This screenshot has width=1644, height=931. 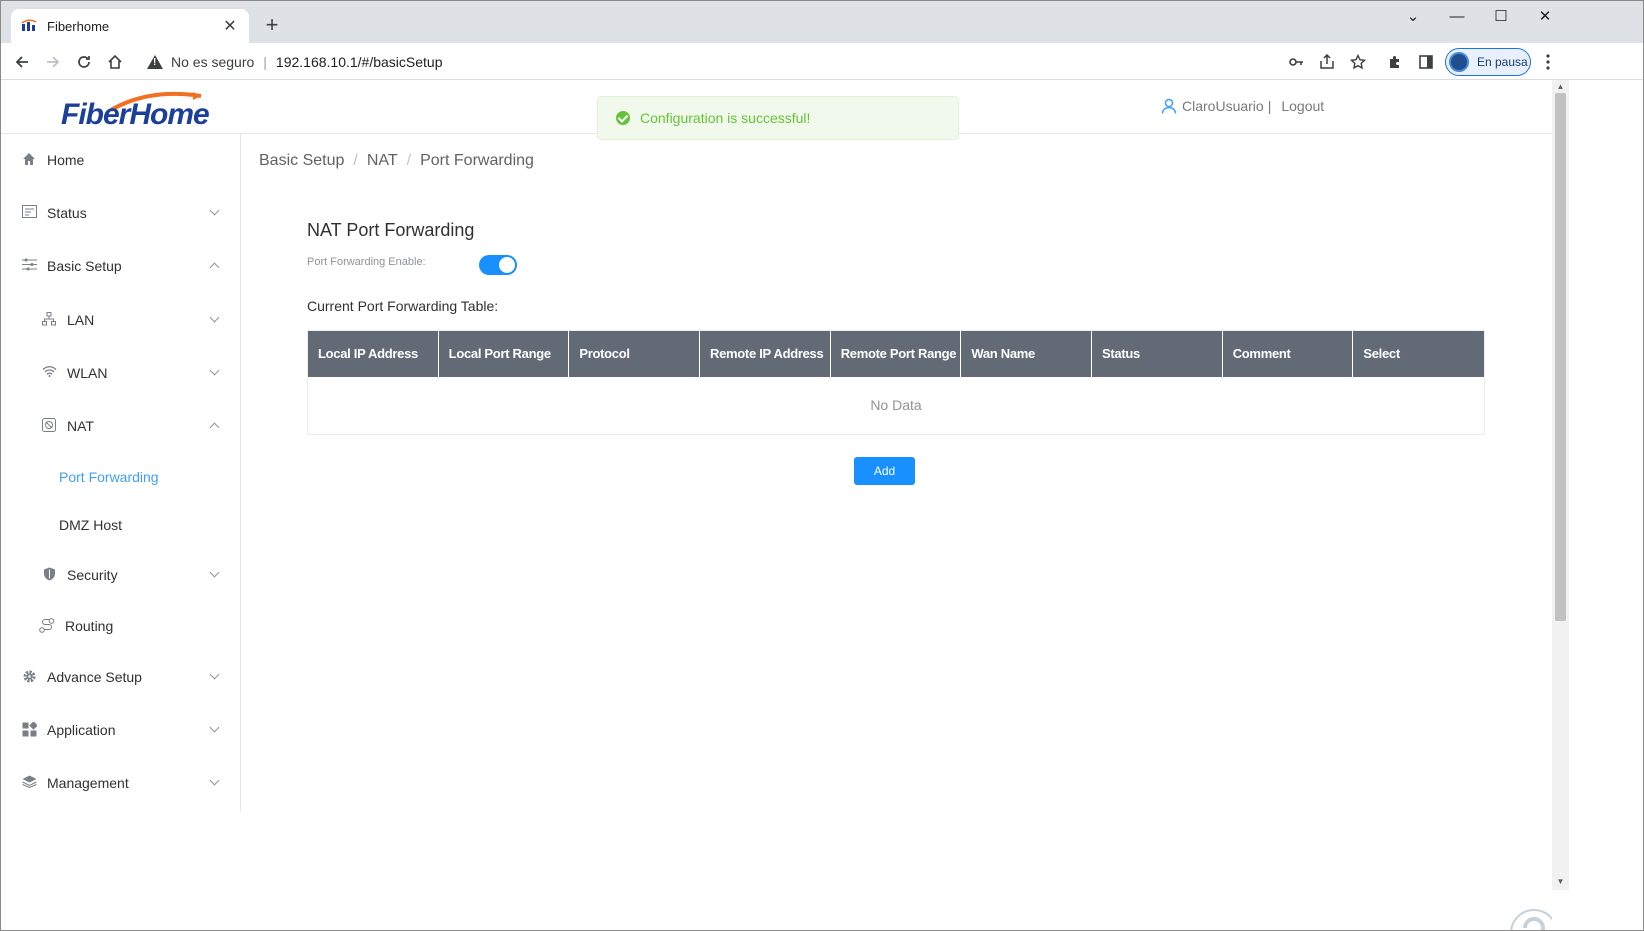 I want to click on sidebar-item-label: Port Forwarding, so click(x=109, y=477).